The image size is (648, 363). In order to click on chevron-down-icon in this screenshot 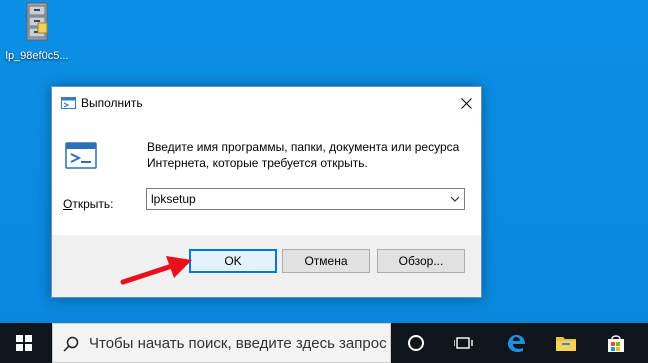, I will do `click(455, 200)`.